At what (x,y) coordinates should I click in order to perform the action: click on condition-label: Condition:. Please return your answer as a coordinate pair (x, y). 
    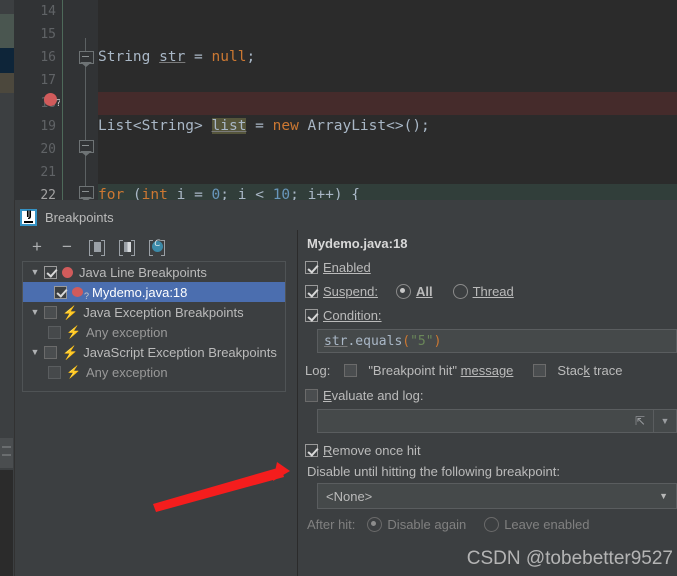
    Looking at the image, I should click on (352, 315).